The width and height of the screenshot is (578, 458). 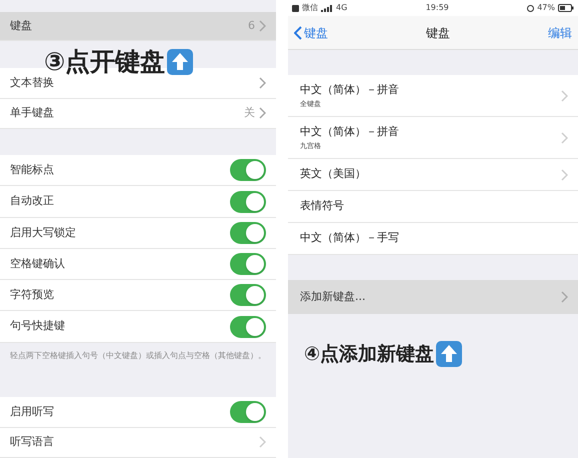 I want to click on app-icon, so click(x=295, y=8).